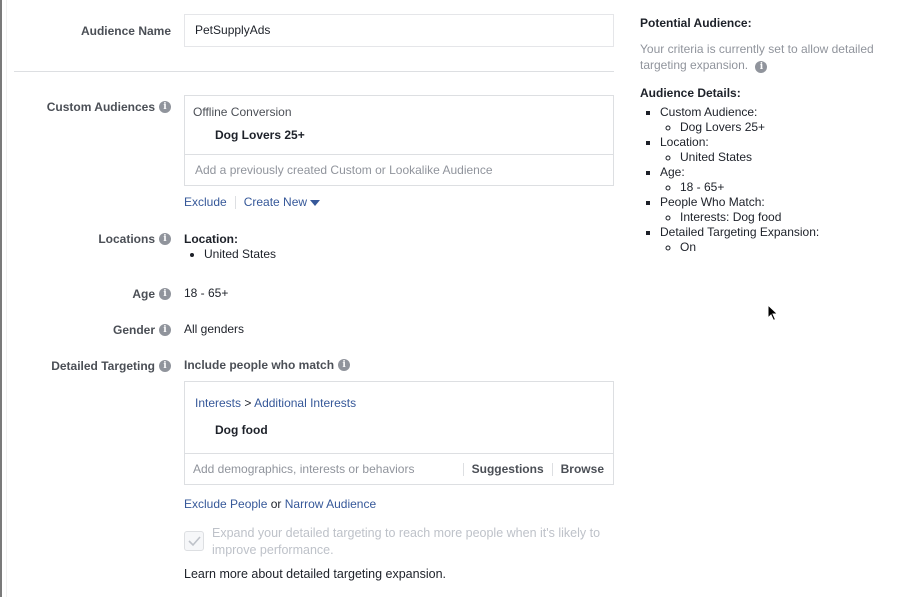  Describe the element at coordinates (790, 127) in the screenshot. I see `detail-value: Dog Lovers 25+` at that location.